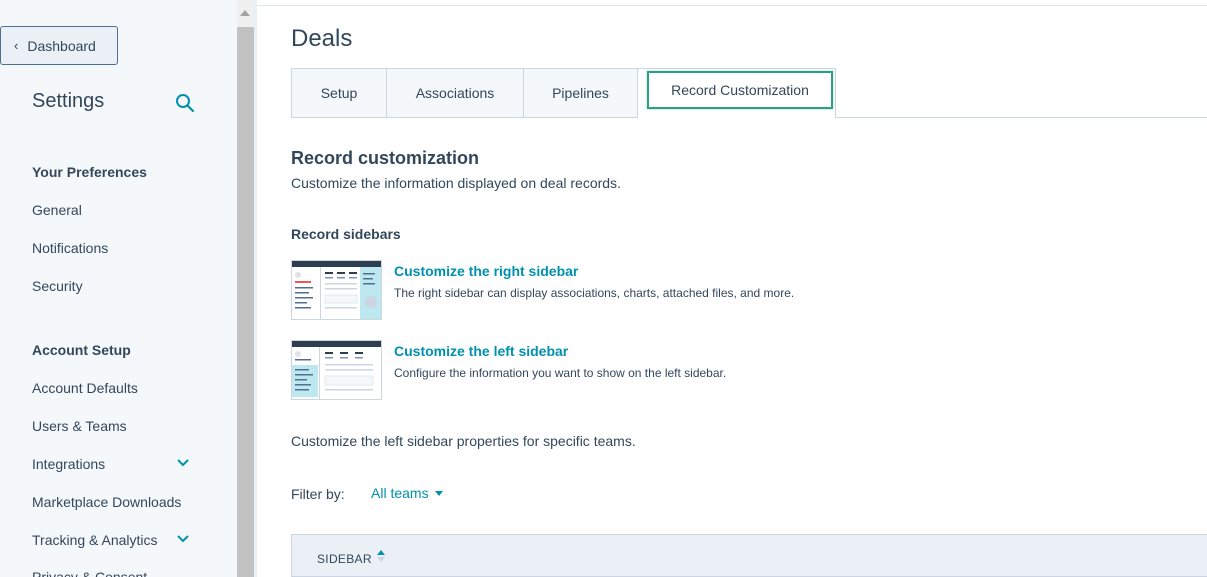 The image size is (1207, 577). I want to click on sidebar-item-label: Marketplace Downloads, so click(107, 502).